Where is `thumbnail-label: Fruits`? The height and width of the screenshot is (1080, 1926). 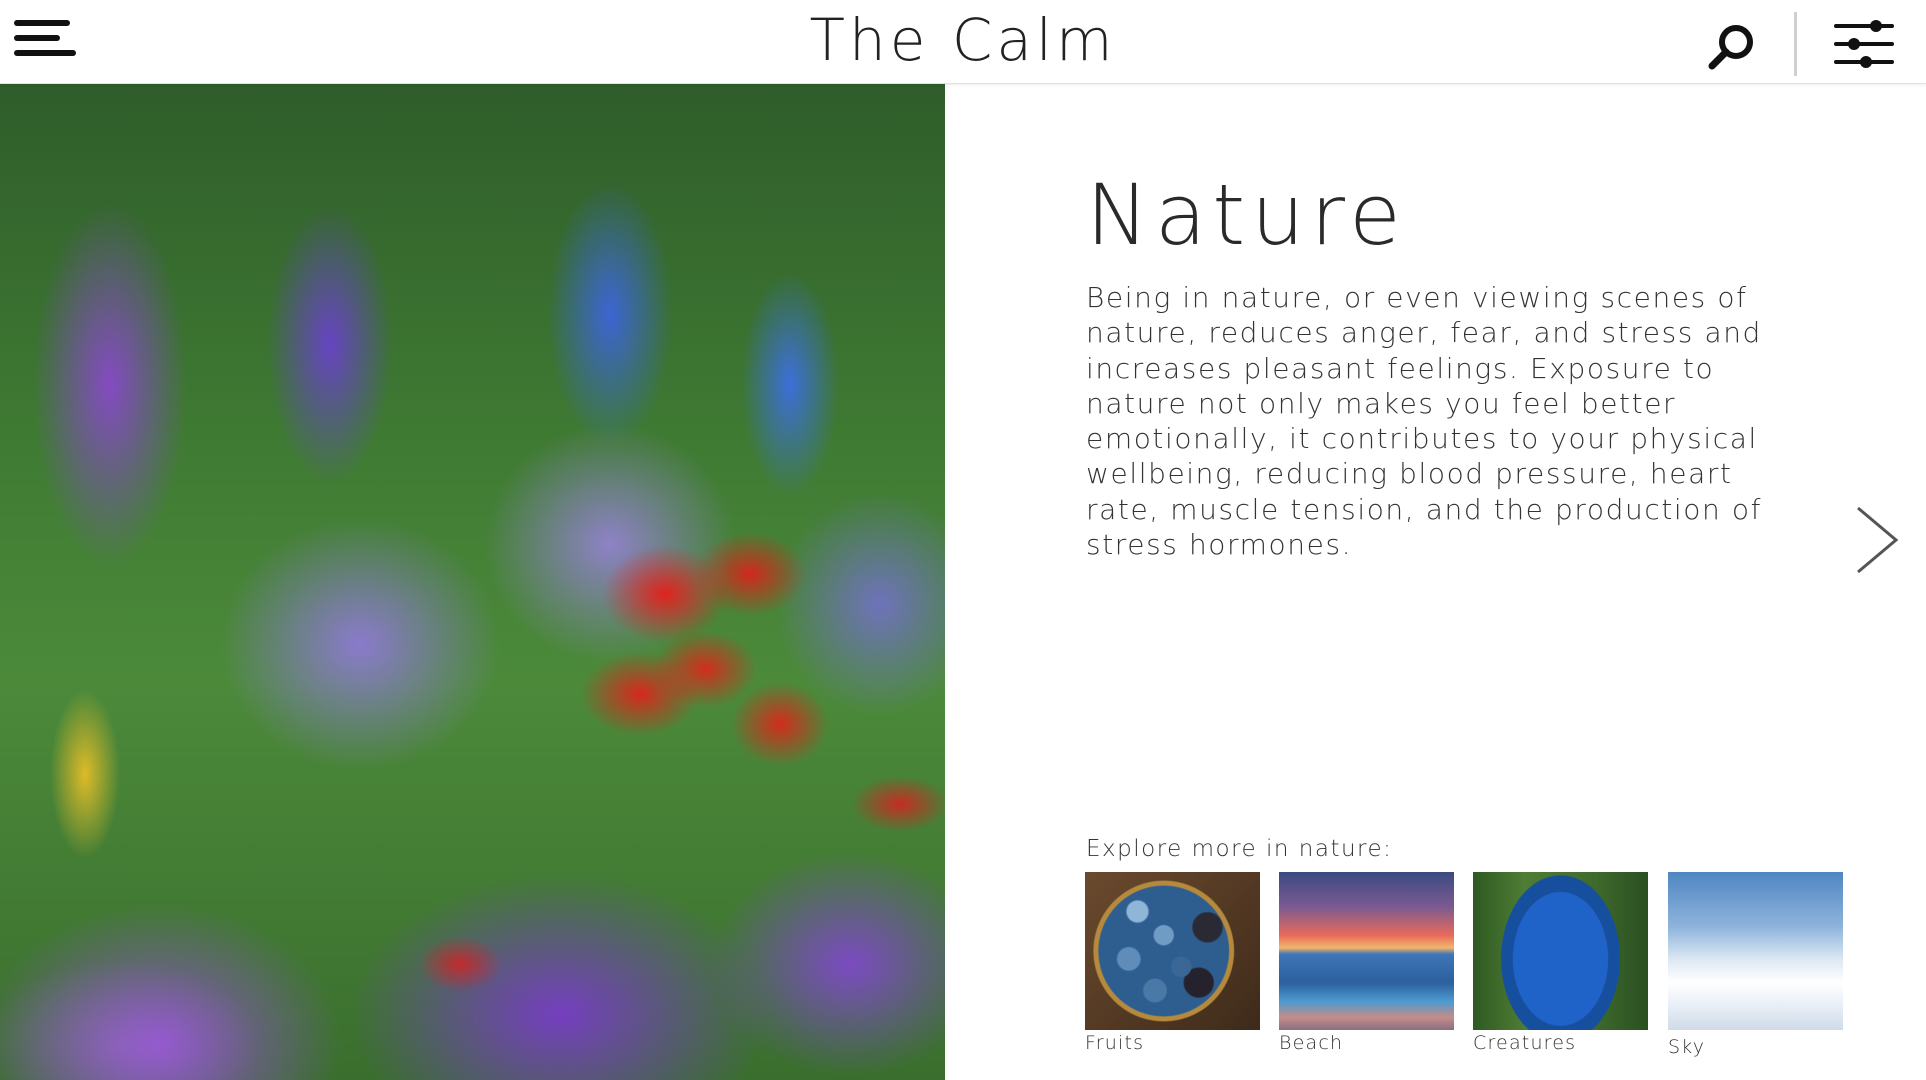 thumbnail-label: Fruits is located at coordinates (1115, 1043).